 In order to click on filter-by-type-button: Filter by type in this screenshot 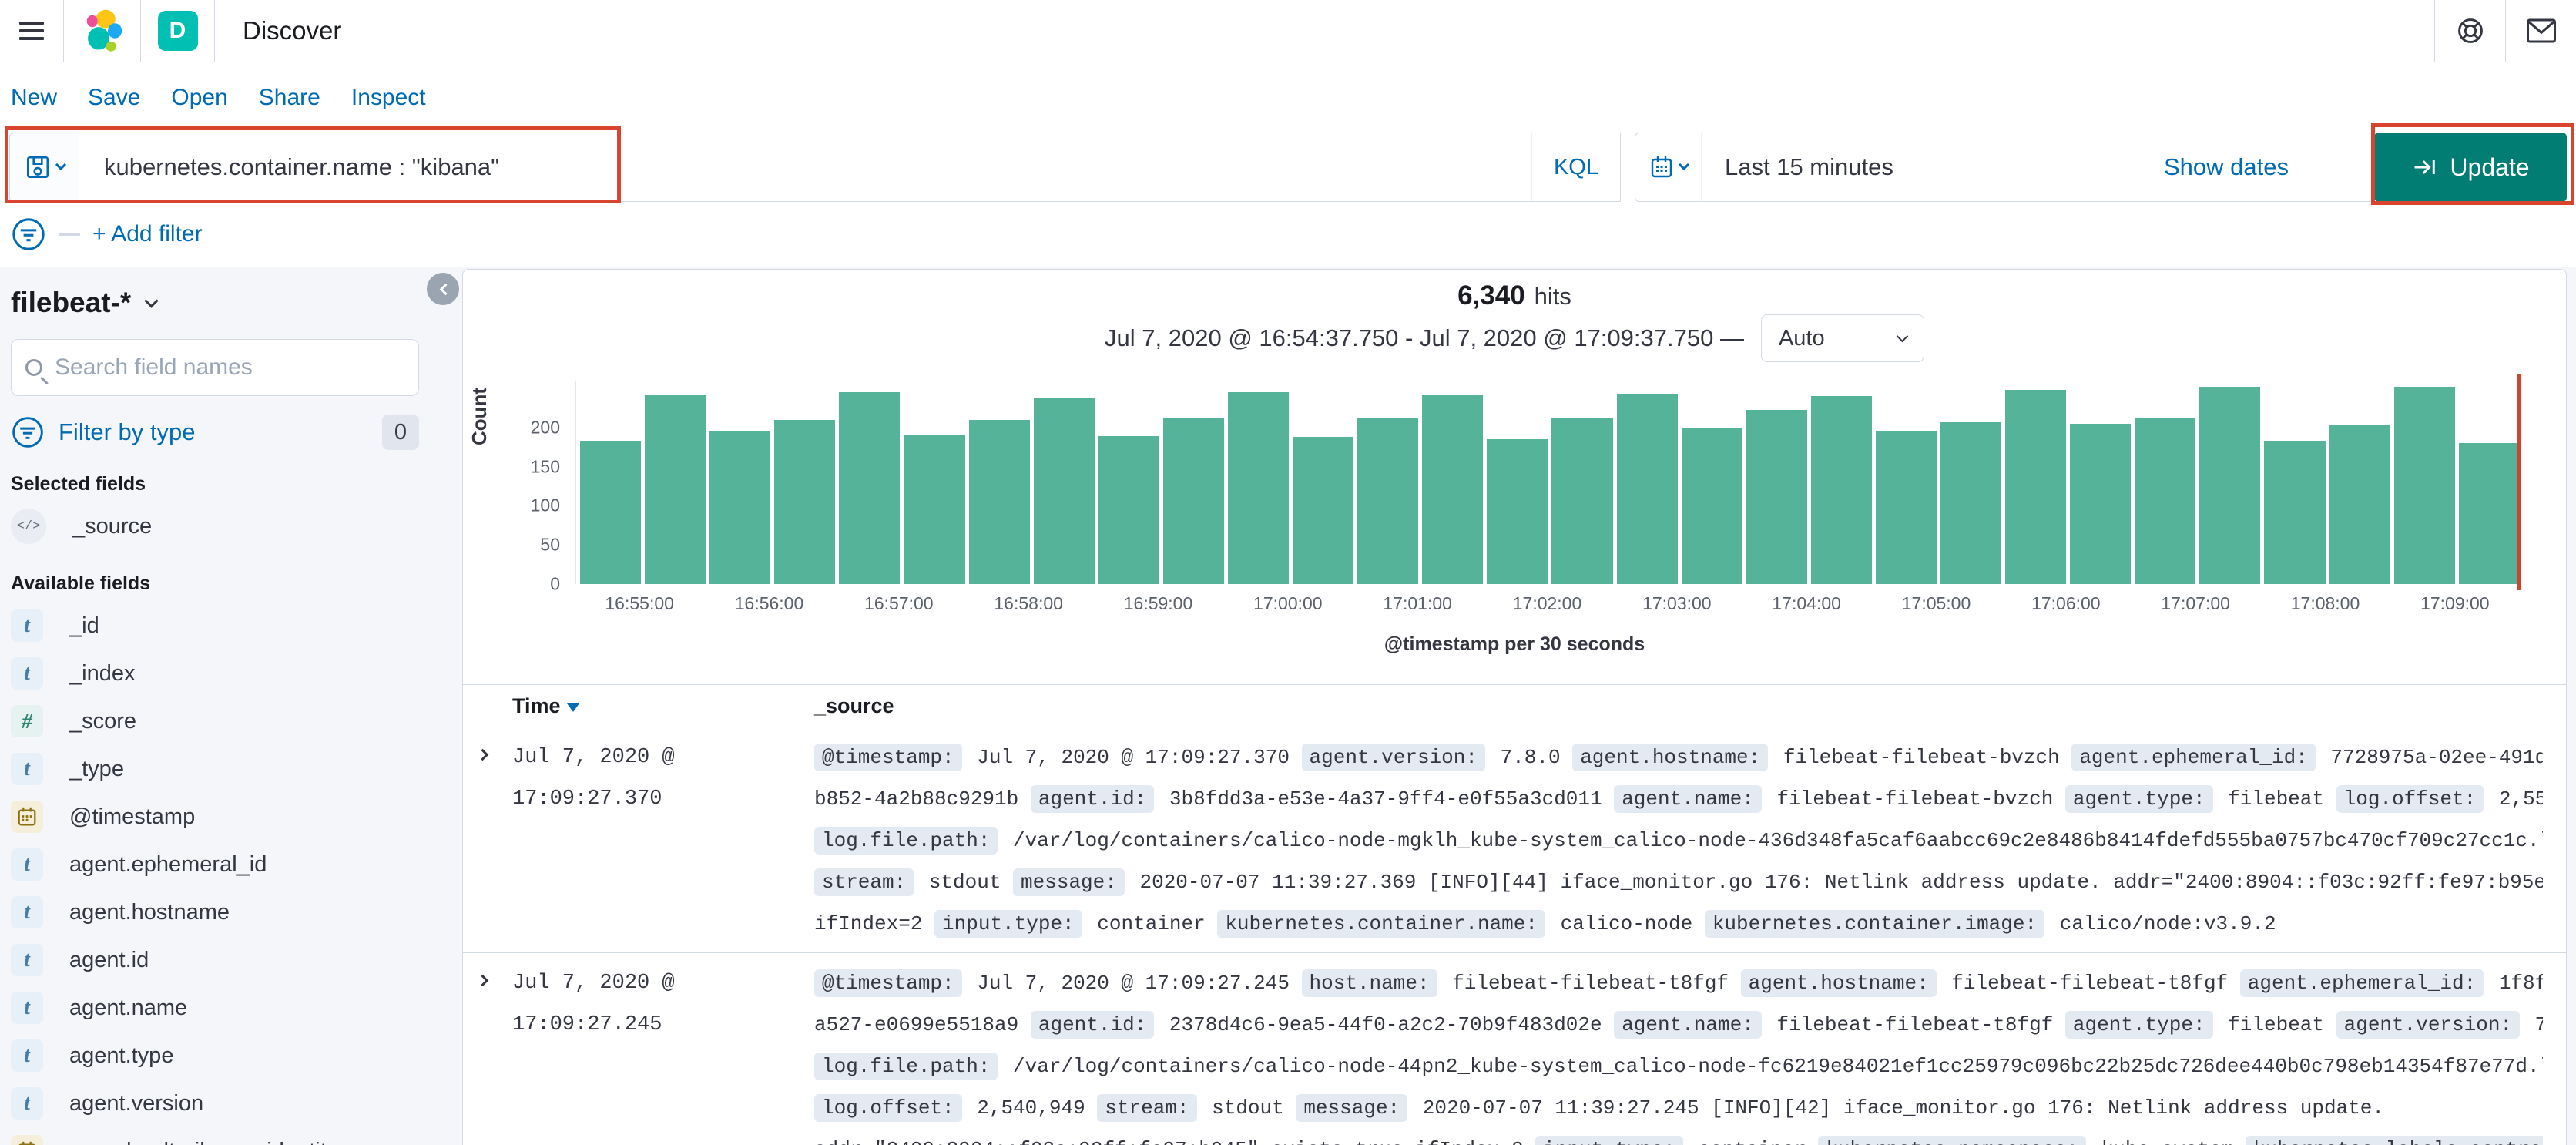, I will do `click(213, 432)`.